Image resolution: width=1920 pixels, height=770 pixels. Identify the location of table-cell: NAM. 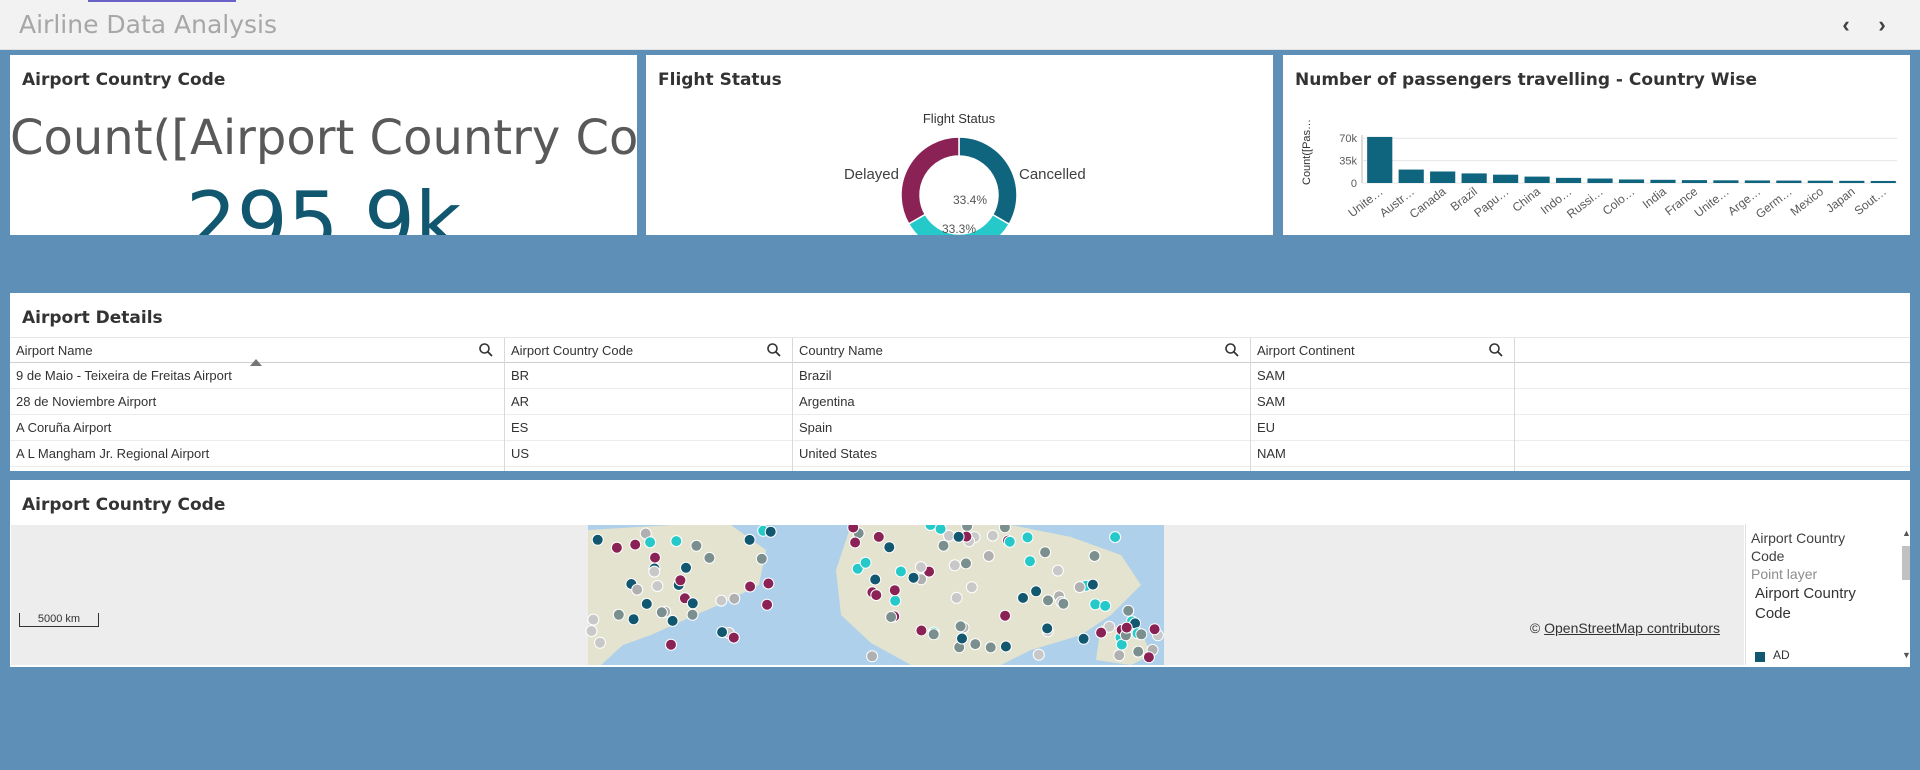
(1383, 469).